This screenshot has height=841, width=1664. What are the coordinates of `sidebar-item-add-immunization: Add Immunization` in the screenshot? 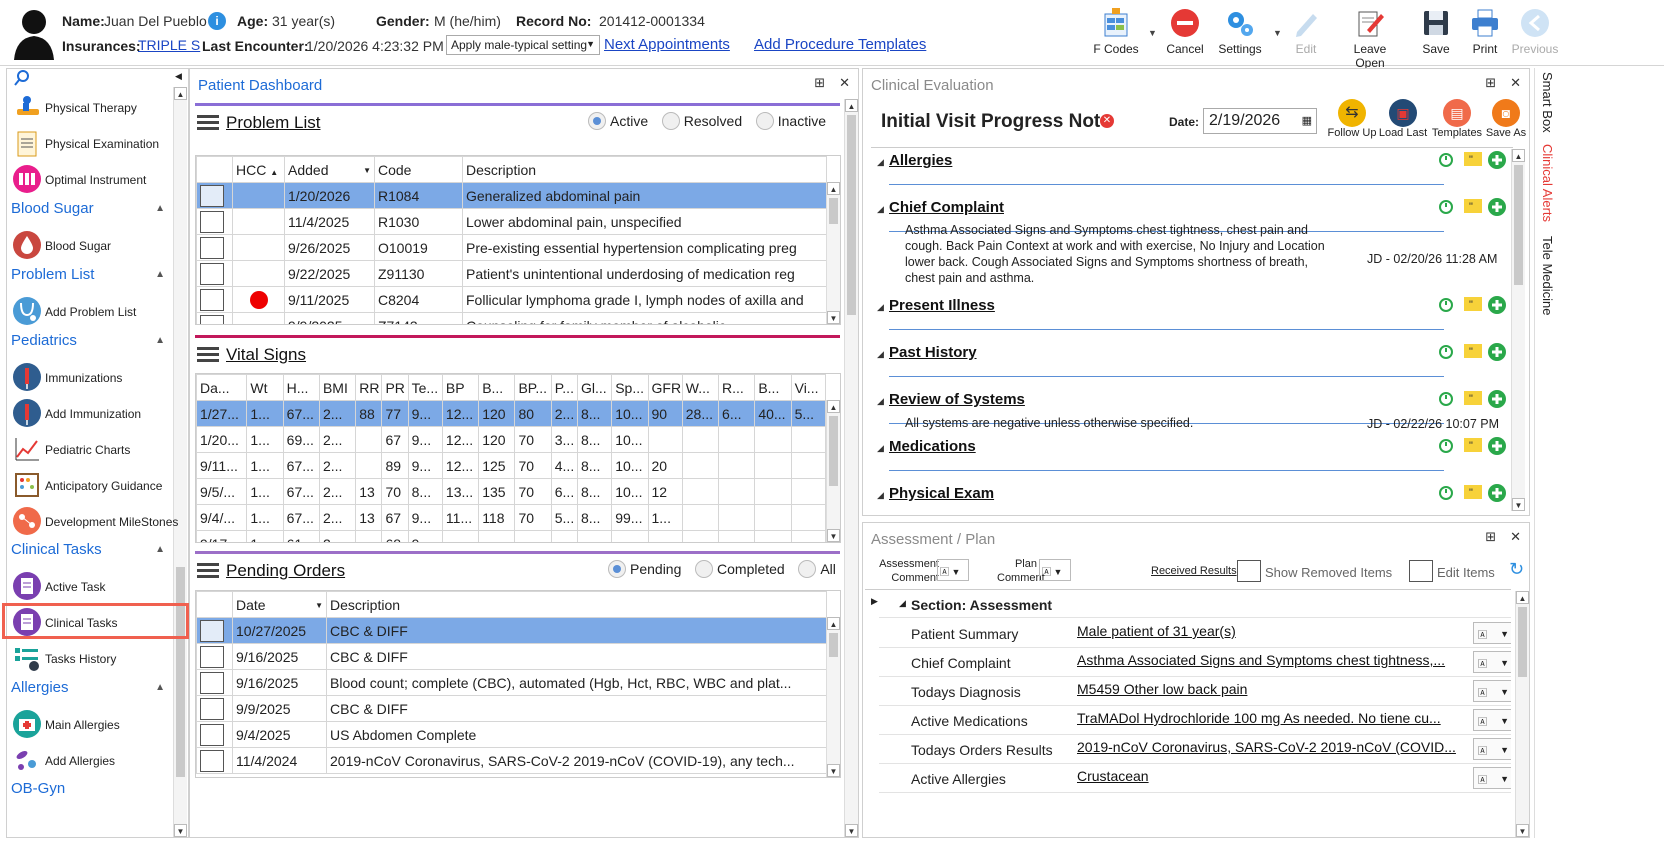 It's located at (92, 414).